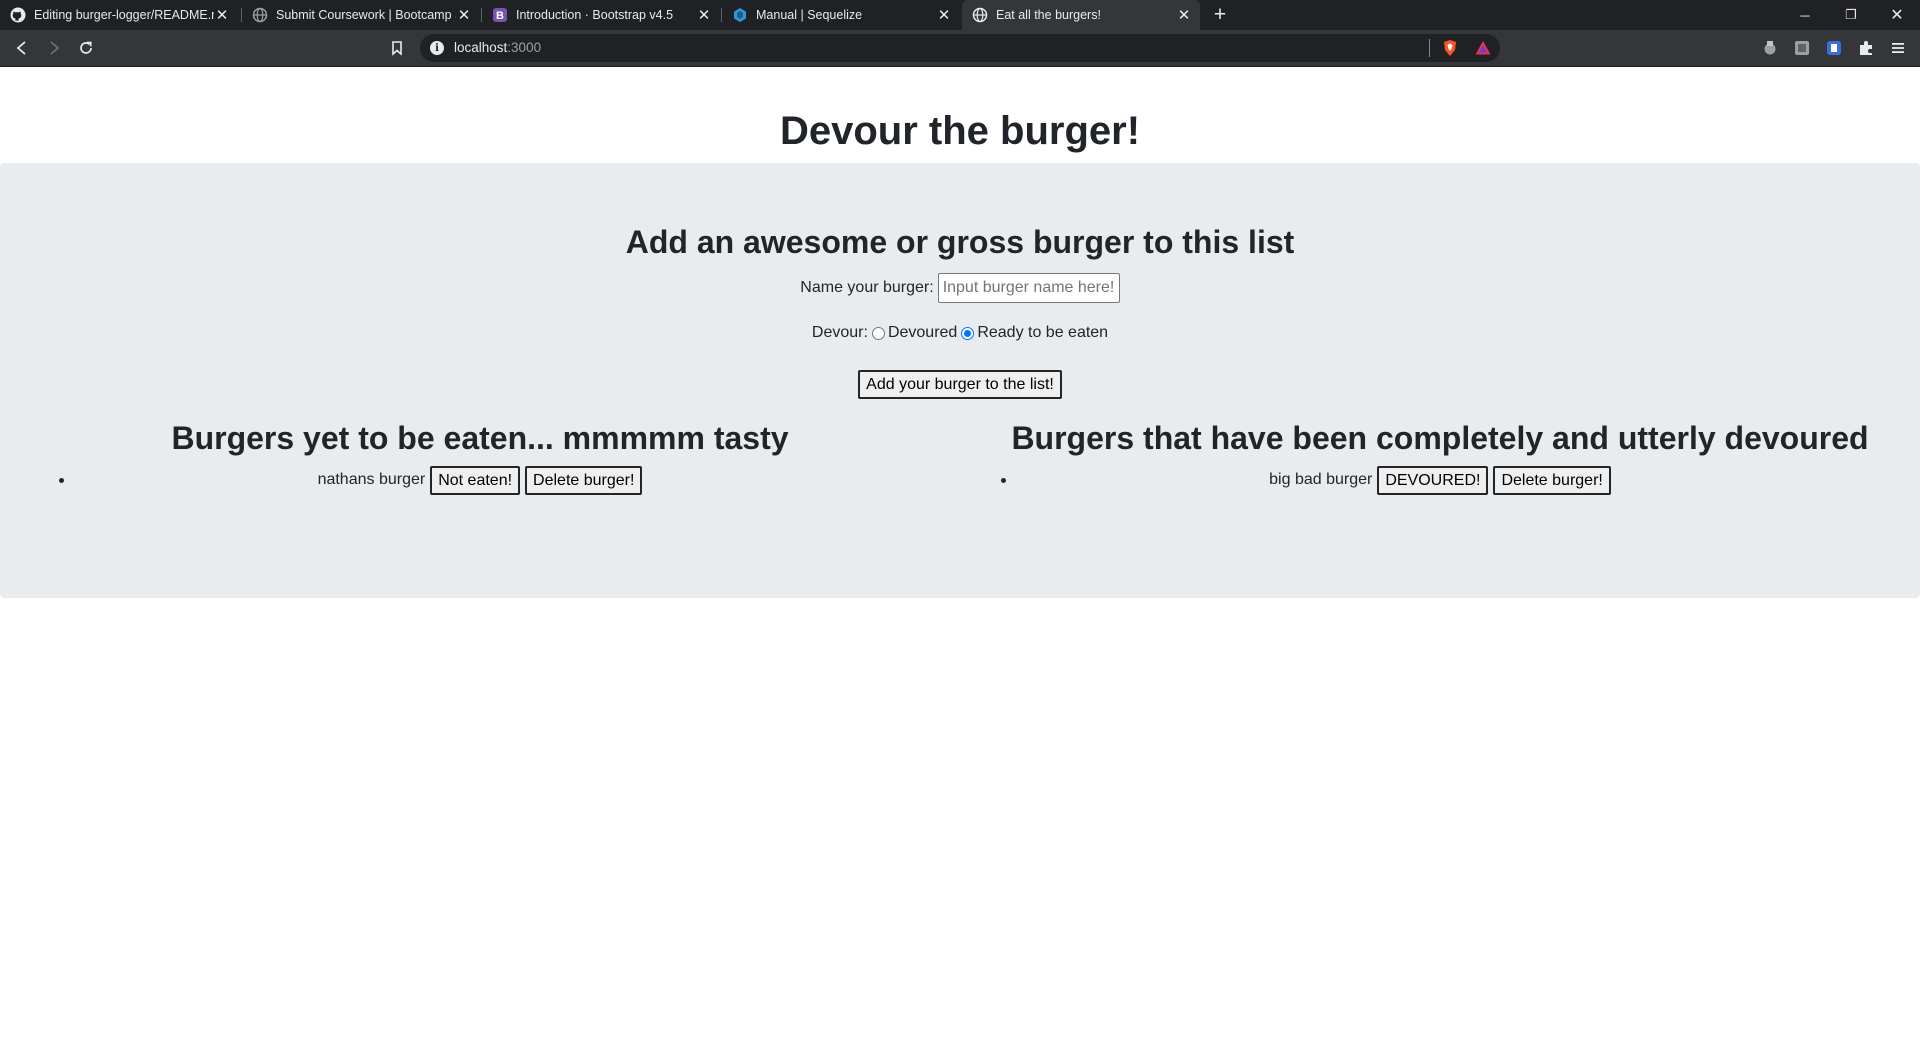  What do you see at coordinates (480, 438) in the screenshot?
I see `not-eaten-heading: Burgers yet to be eaten... mmmmm tasty` at bounding box center [480, 438].